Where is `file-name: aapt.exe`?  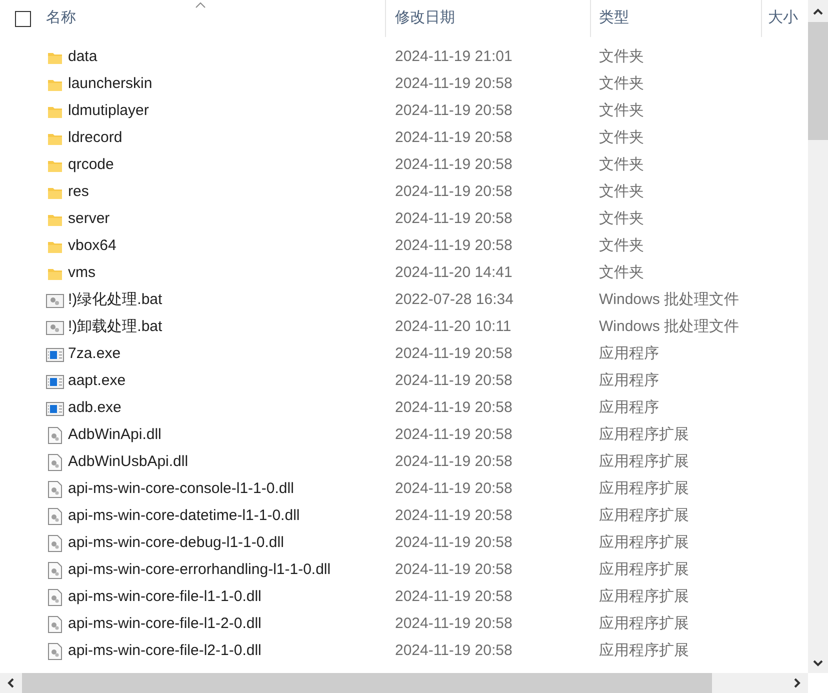 file-name: aapt.exe is located at coordinates (97, 381).